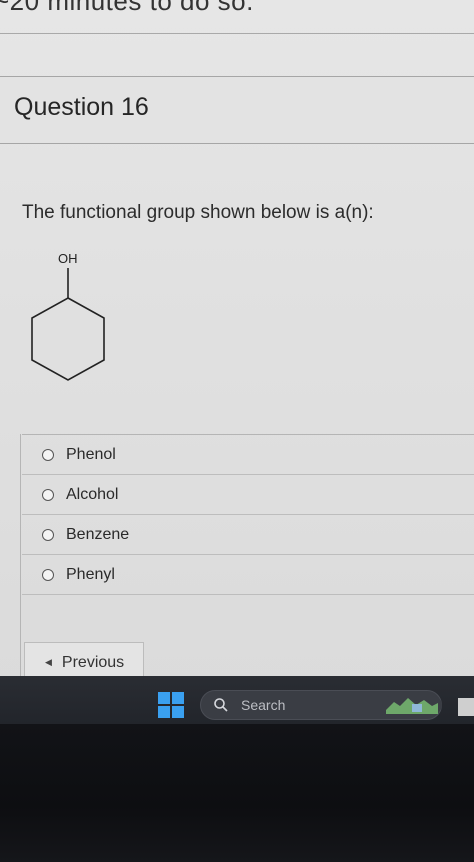  I want to click on system-tray-edge, so click(466, 707).